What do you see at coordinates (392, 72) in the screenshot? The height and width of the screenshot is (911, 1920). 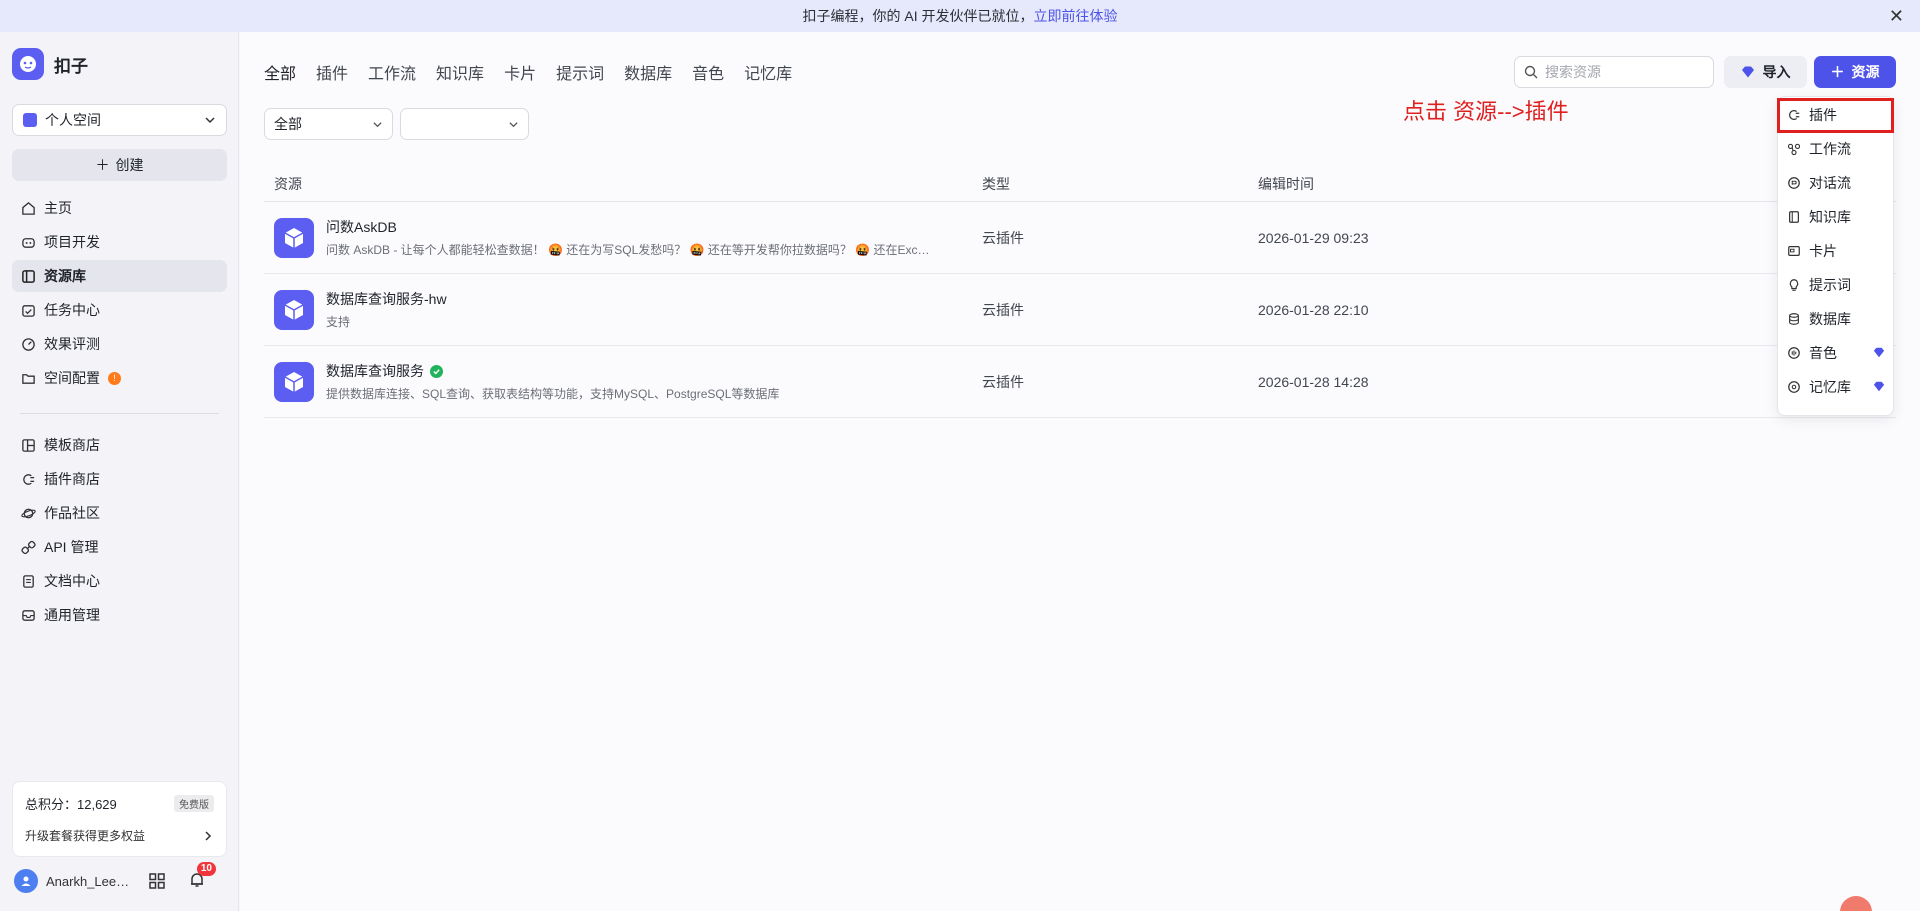 I see `tab-workflow: 工作流` at bounding box center [392, 72].